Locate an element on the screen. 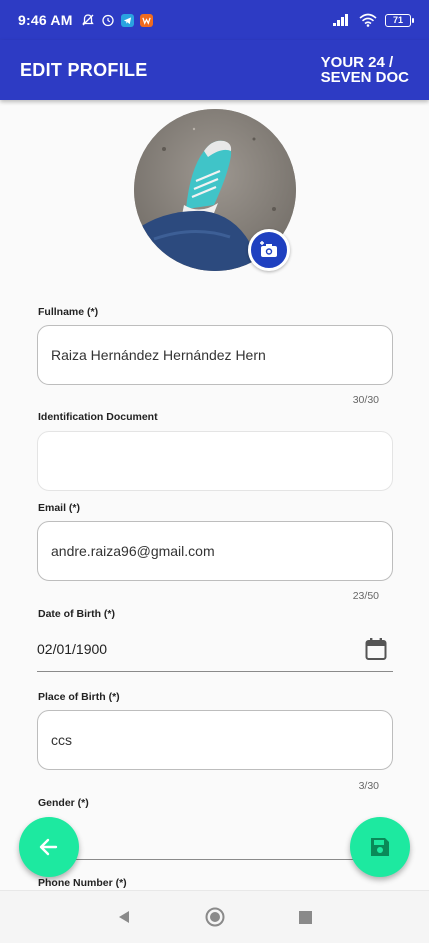 This screenshot has width=429, height=943. page-title: EDIT PROFILE is located at coordinates (84, 69).